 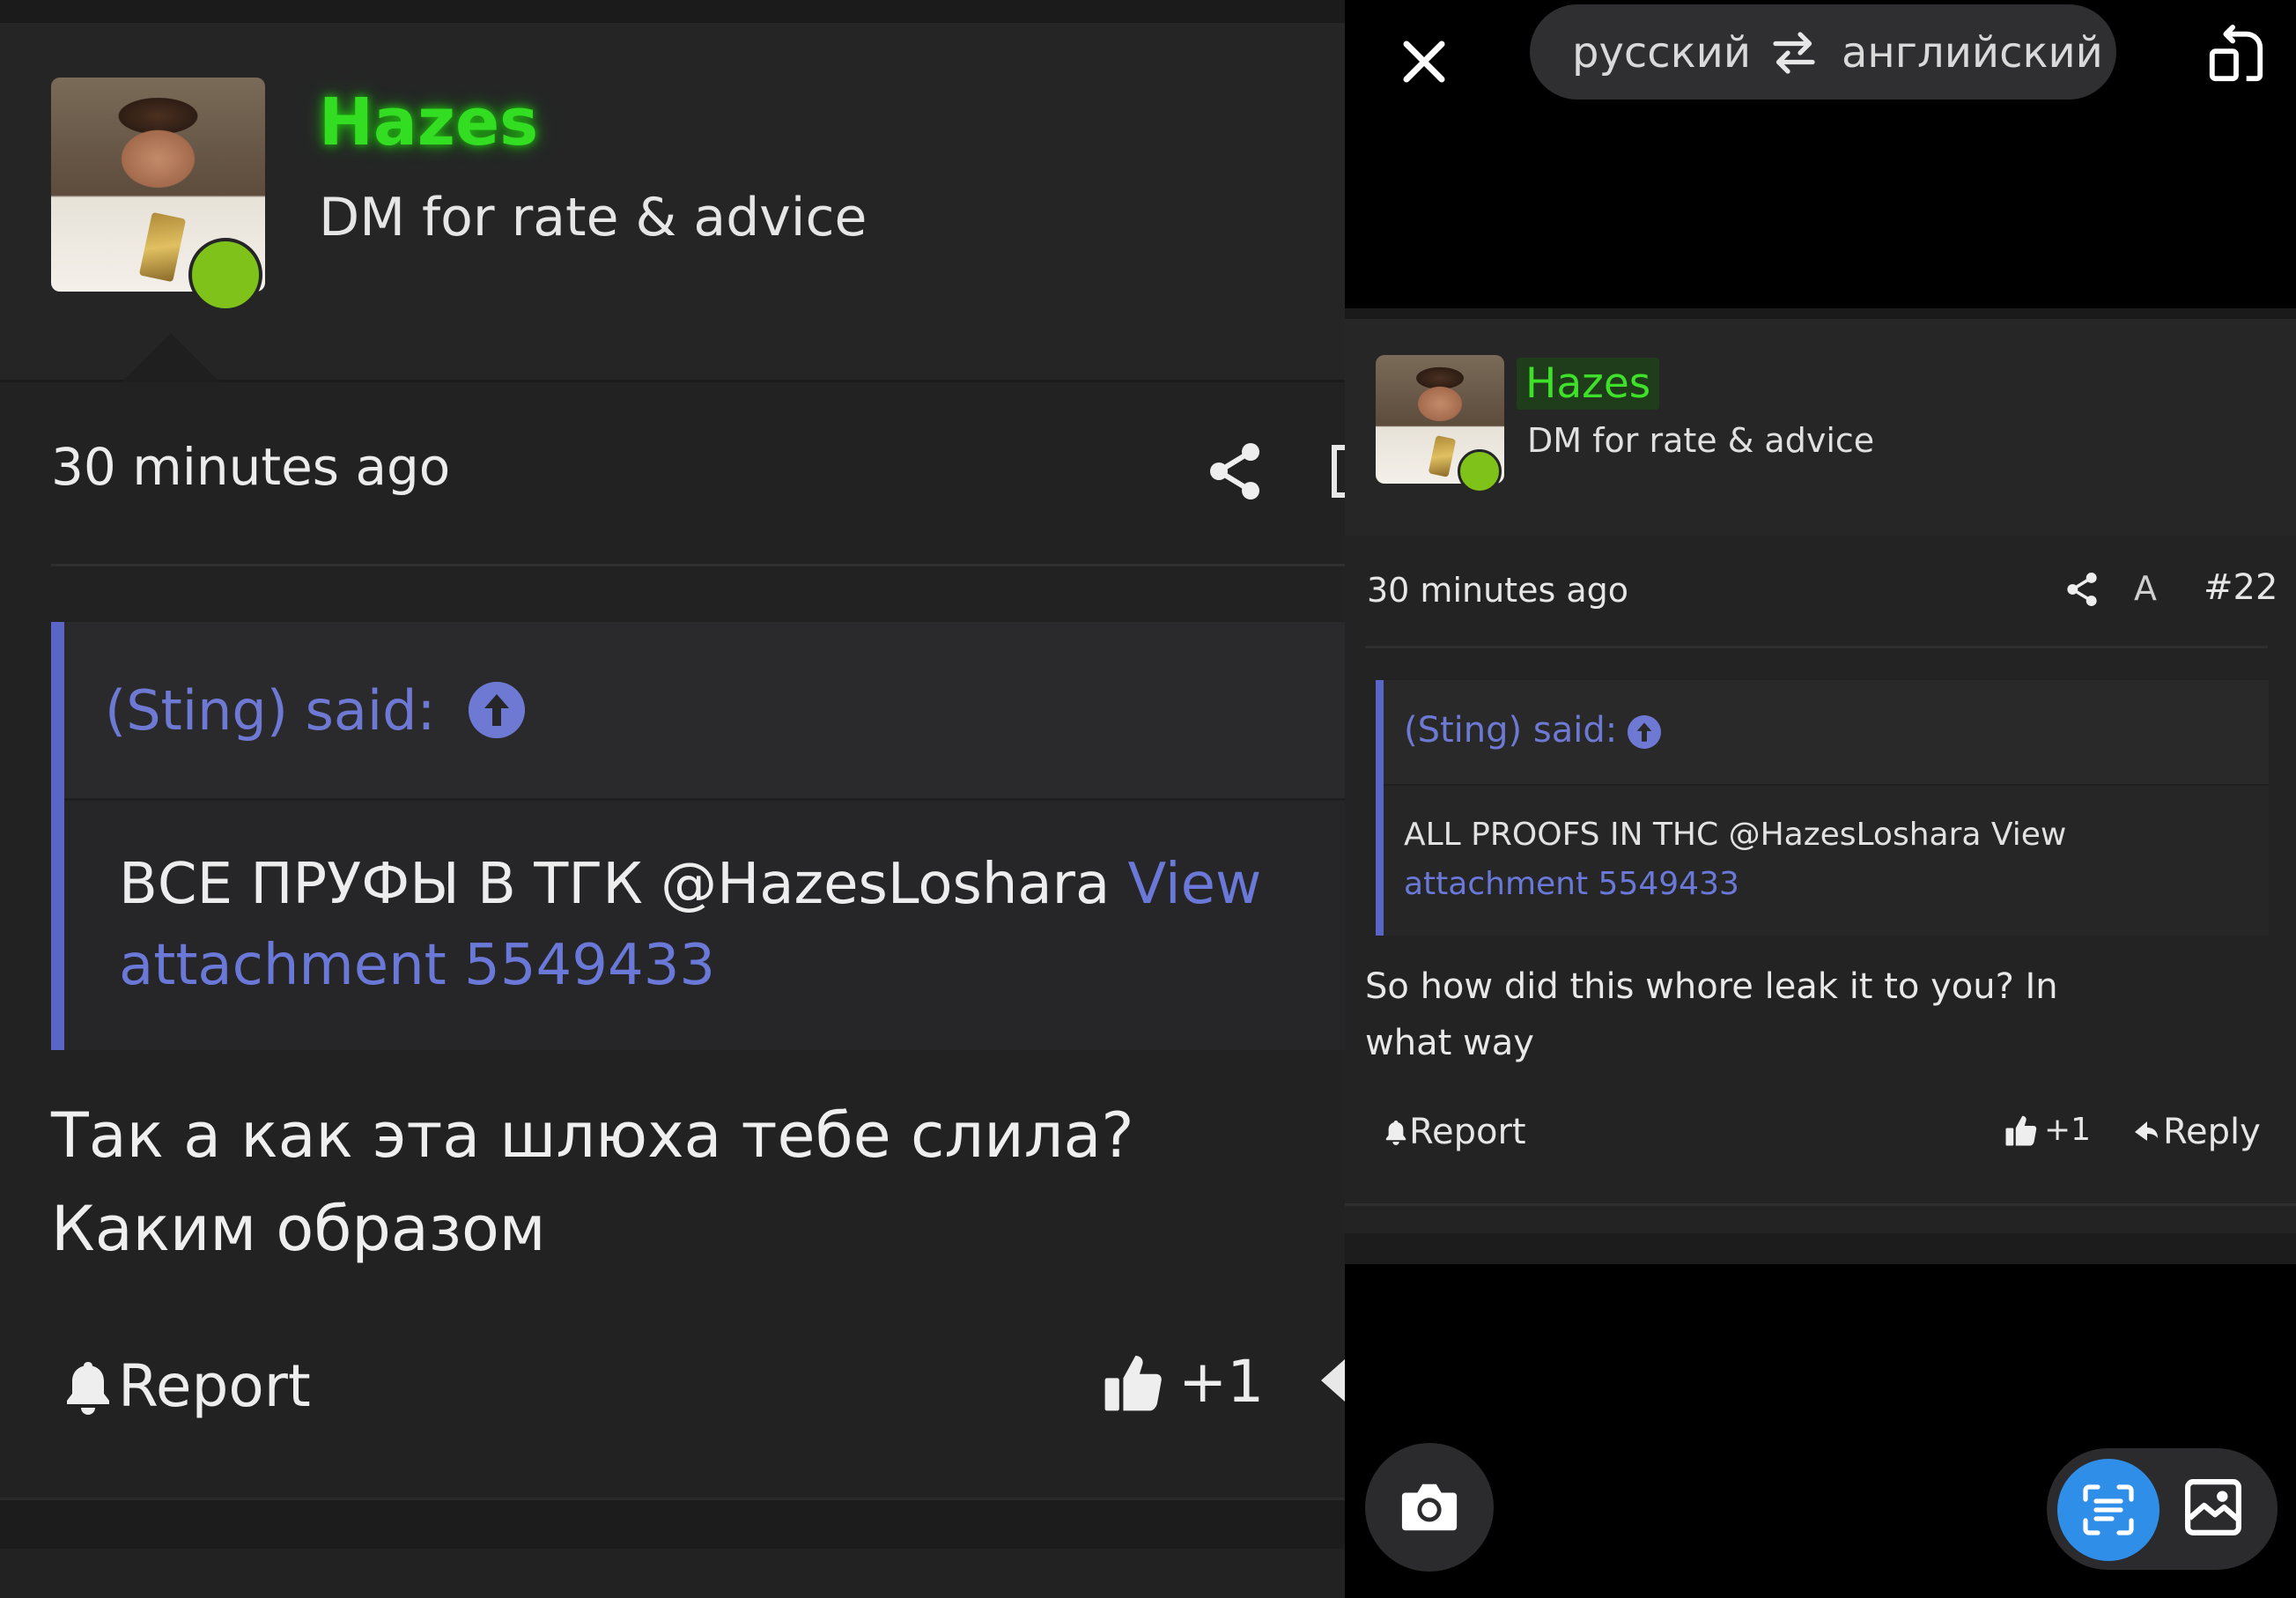 I want to click on post-separator, so click(x=672, y=1524).